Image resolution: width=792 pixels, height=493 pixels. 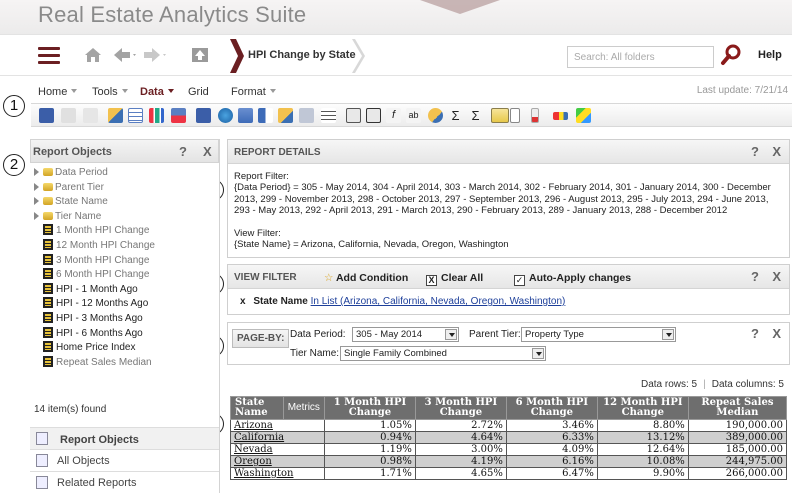 What do you see at coordinates (303, 408) in the screenshot?
I see `metrics-header: Metrics` at bounding box center [303, 408].